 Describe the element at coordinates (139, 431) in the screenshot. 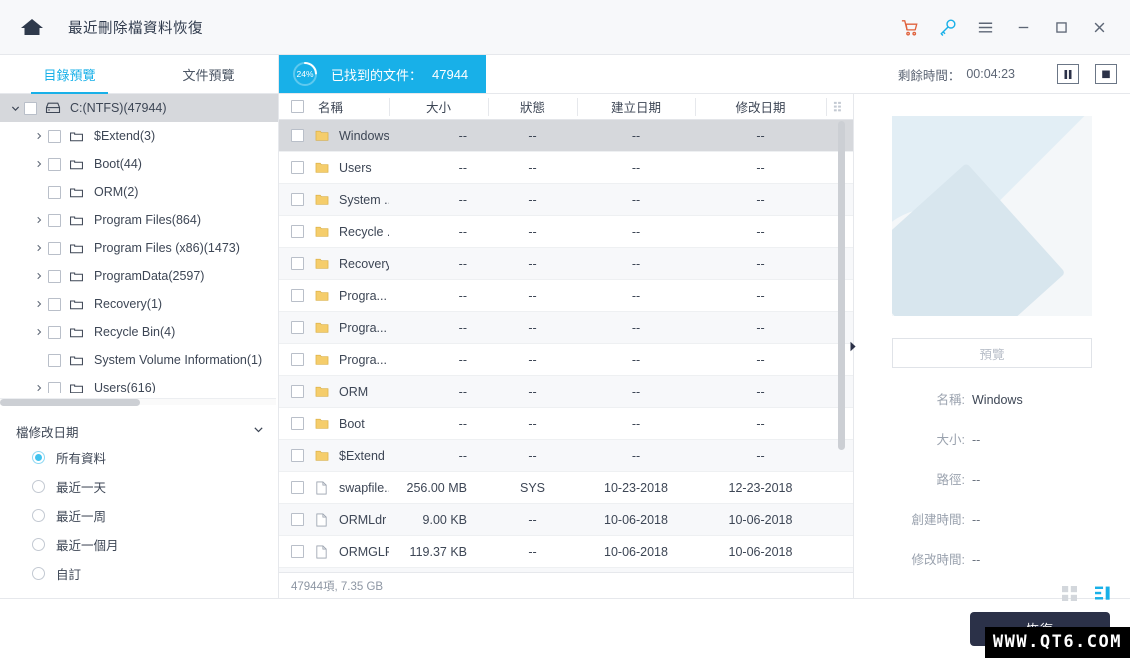

I see `date-filter-header: 檔修改日期` at that location.